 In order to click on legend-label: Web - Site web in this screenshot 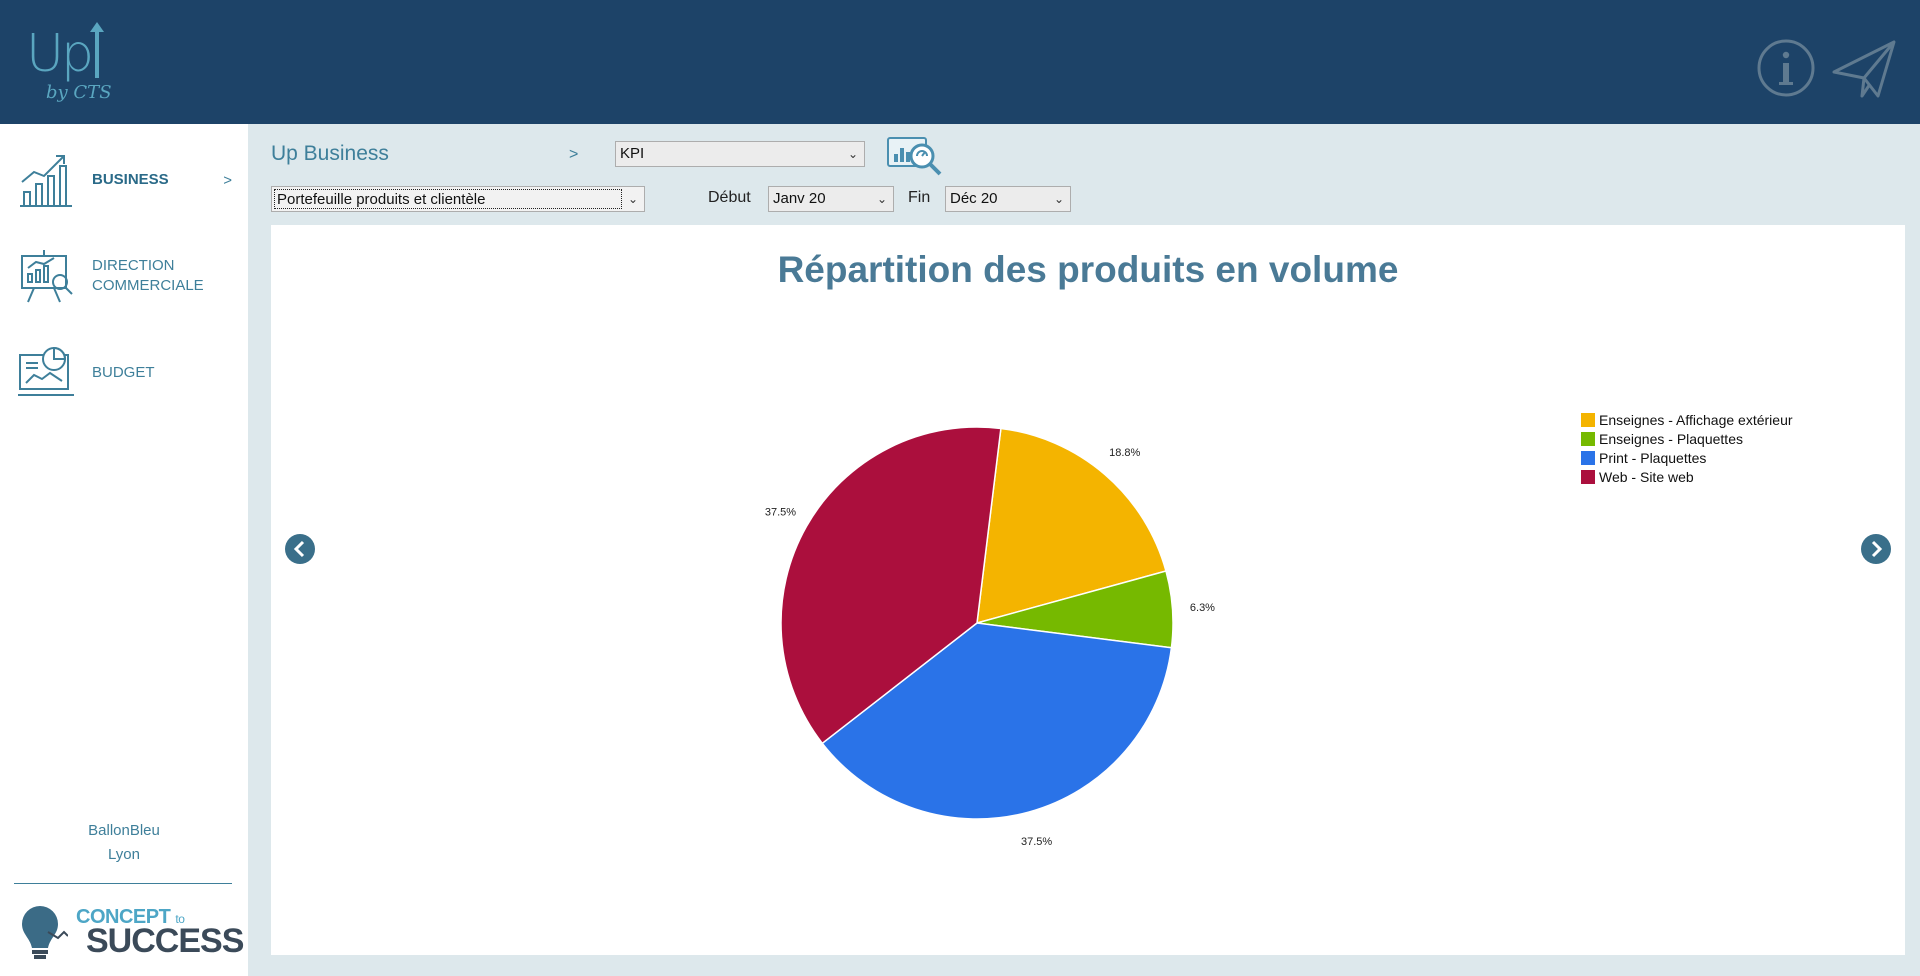, I will do `click(1646, 476)`.